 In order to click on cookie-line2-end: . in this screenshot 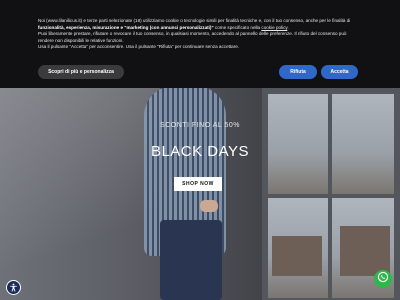, I will do `click(288, 27)`.